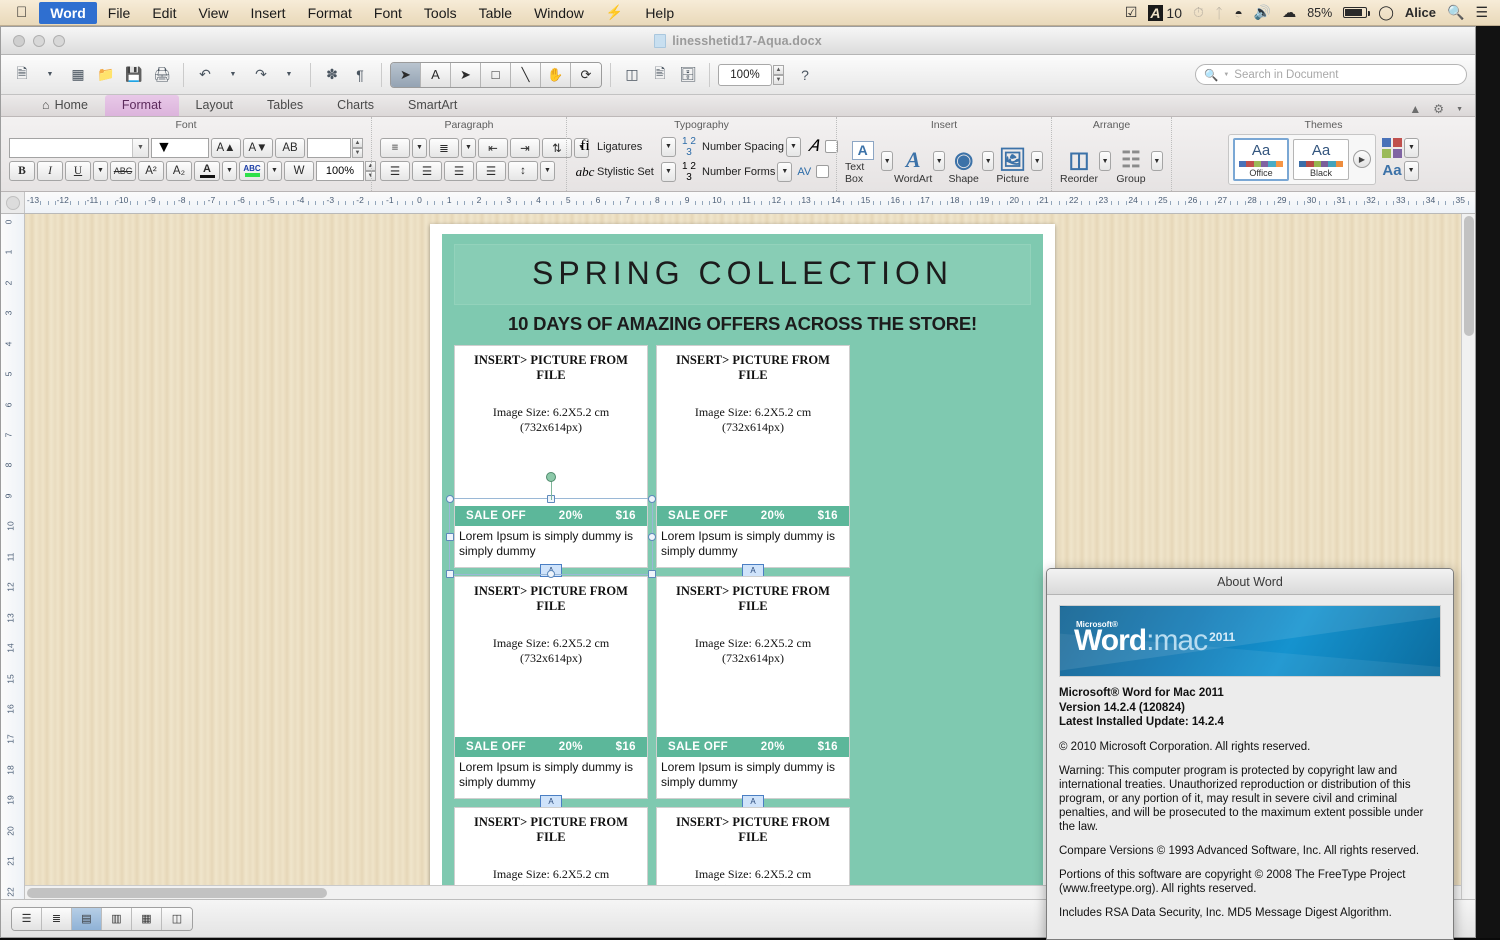 Image resolution: width=1500 pixels, height=940 pixels. I want to click on vertical-scroll-thumb, so click(1469, 276).